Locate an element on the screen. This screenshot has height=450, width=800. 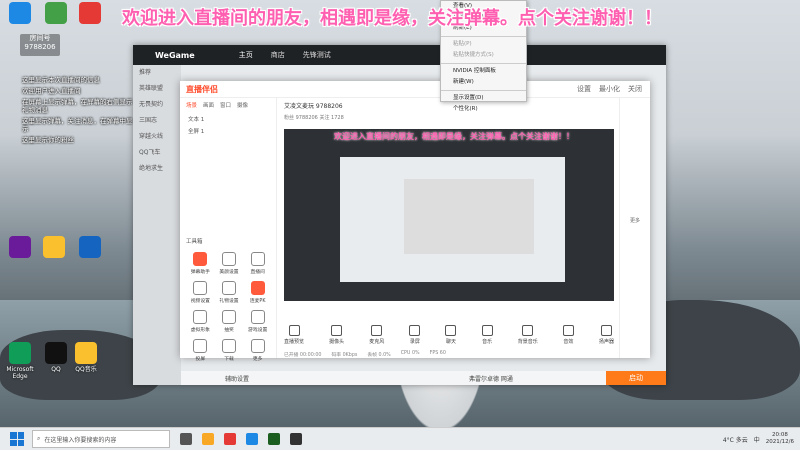
studio-control: 音乐 is located at coordinates (487, 335).